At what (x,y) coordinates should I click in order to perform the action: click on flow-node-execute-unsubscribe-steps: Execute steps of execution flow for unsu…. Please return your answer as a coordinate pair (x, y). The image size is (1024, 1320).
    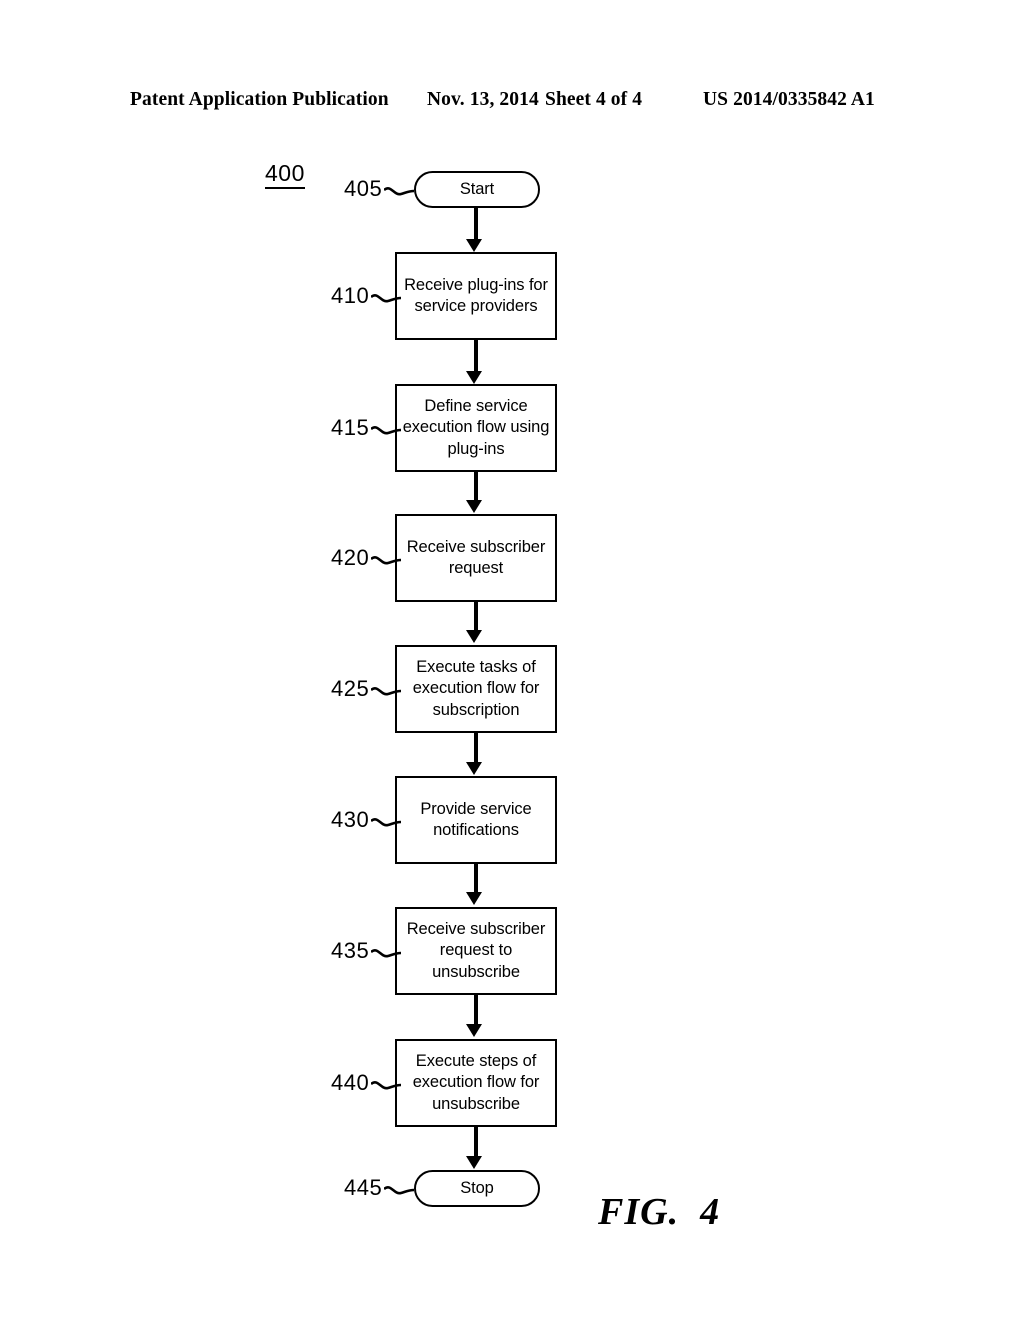
    Looking at the image, I should click on (476, 1083).